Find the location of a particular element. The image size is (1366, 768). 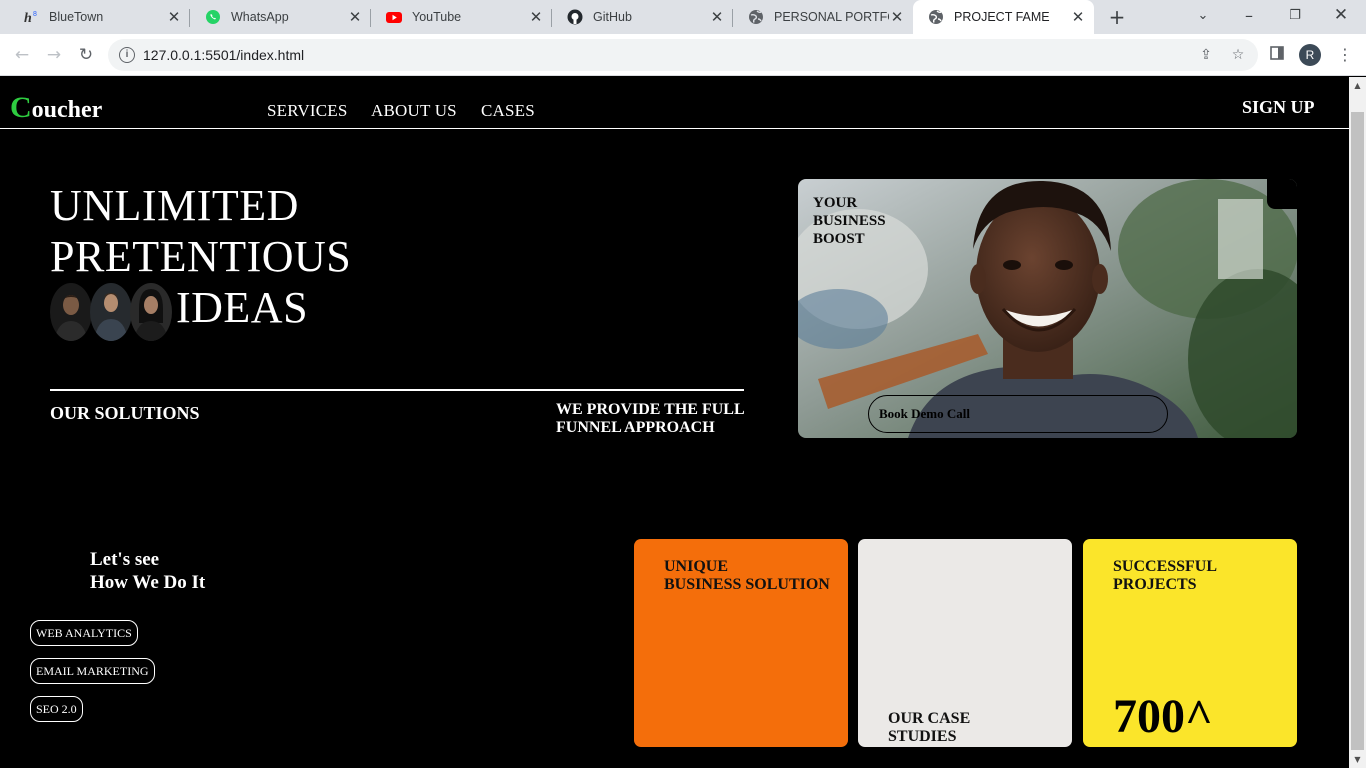

heading-line-1: Let's see is located at coordinates (125, 559).